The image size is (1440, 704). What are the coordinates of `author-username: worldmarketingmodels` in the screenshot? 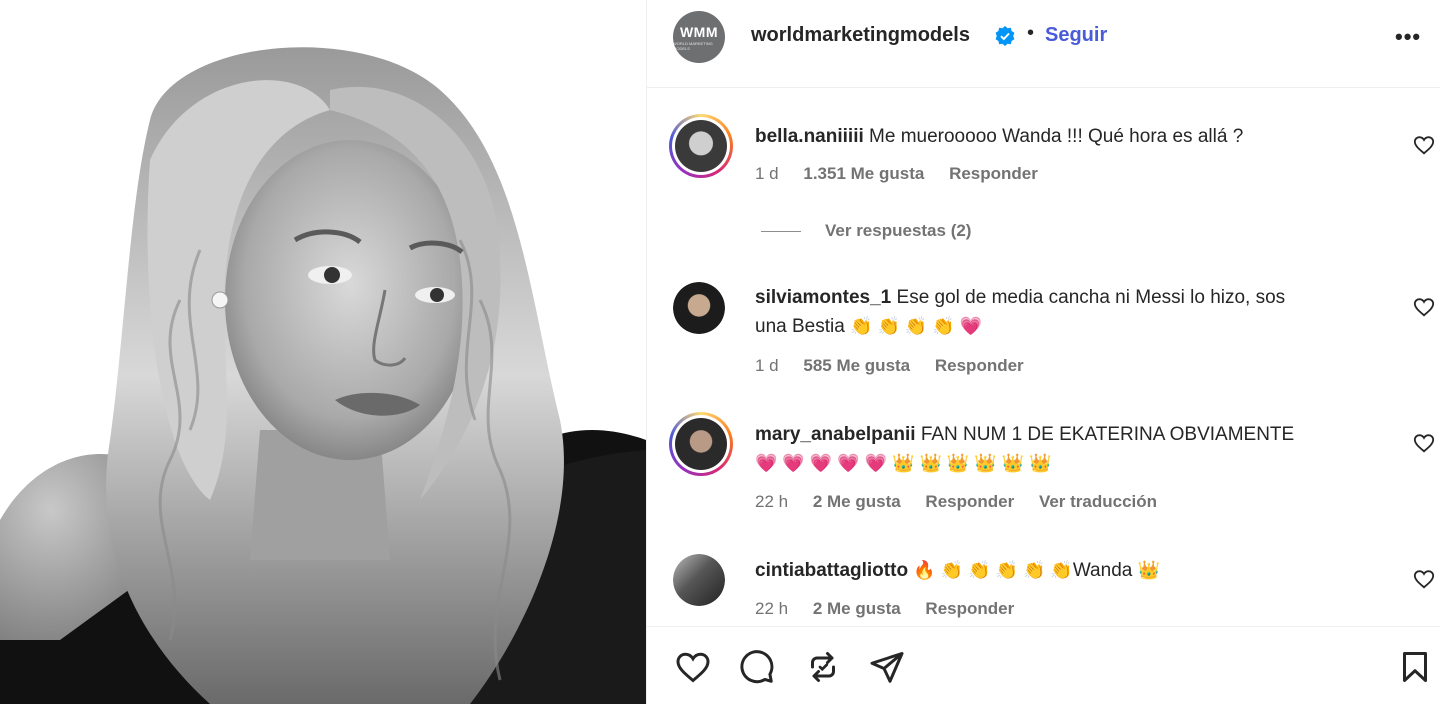 It's located at (860, 35).